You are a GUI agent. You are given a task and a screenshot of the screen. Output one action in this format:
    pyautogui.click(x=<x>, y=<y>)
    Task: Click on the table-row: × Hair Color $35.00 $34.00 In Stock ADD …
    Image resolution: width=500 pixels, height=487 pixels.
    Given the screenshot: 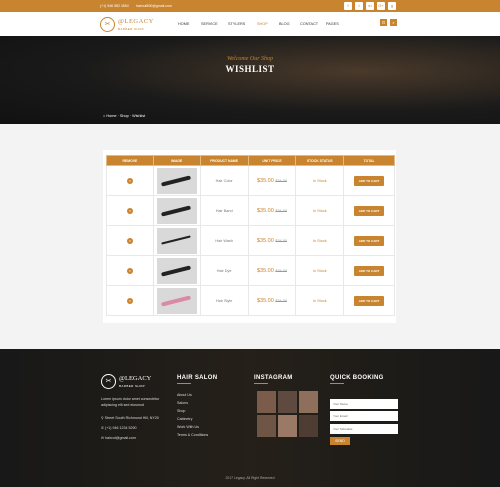 What is the action you would take?
    pyautogui.click(x=250, y=180)
    